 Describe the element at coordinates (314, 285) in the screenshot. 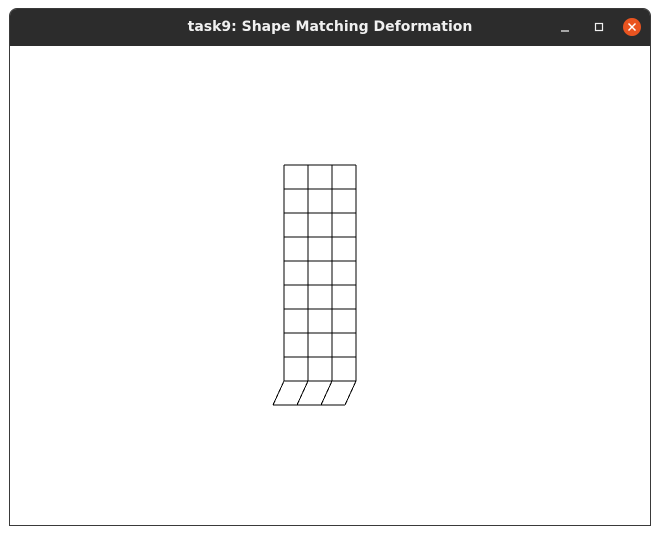

I see `deformable-mesh` at that location.